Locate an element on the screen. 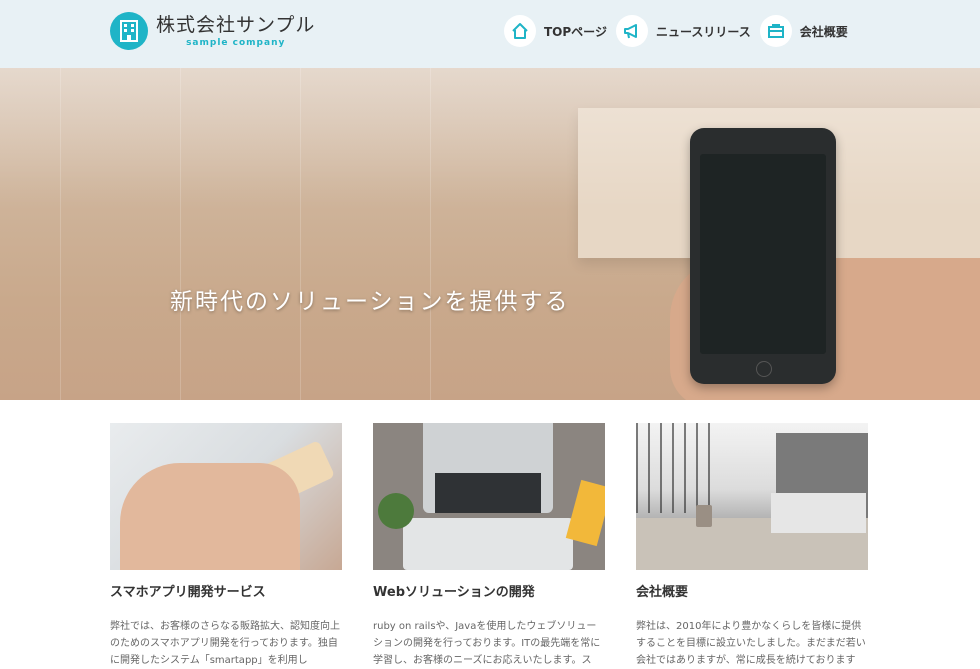 The width and height of the screenshot is (980, 669). briefcase-icon is located at coordinates (775, 31).